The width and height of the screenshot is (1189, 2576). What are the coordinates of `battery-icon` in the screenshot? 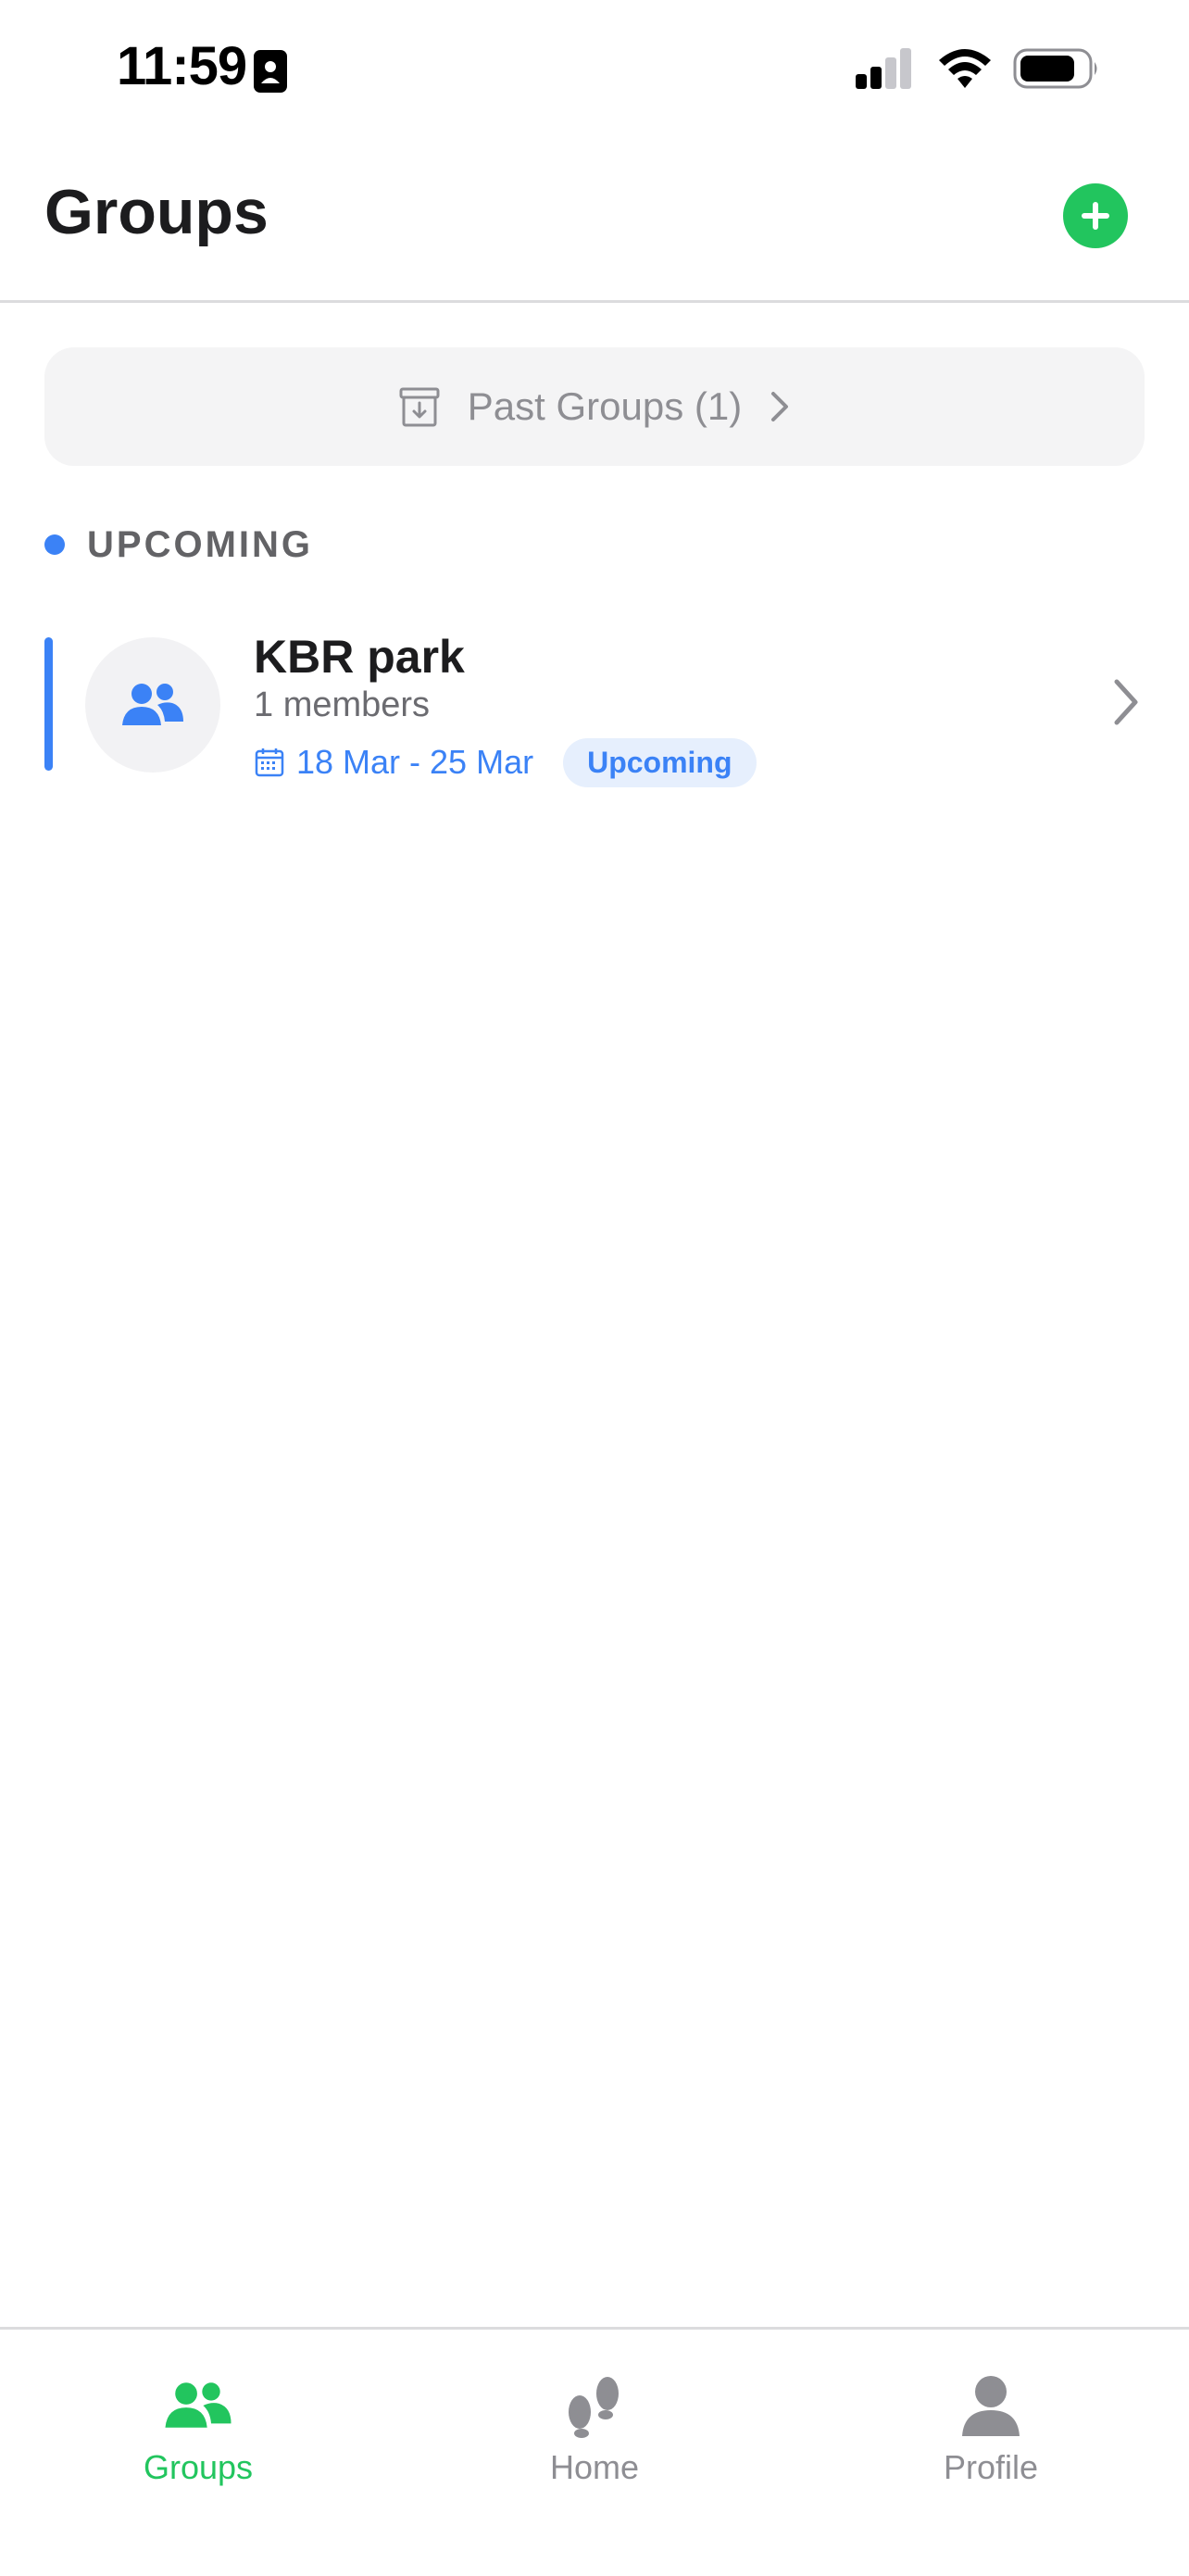 It's located at (1055, 68).